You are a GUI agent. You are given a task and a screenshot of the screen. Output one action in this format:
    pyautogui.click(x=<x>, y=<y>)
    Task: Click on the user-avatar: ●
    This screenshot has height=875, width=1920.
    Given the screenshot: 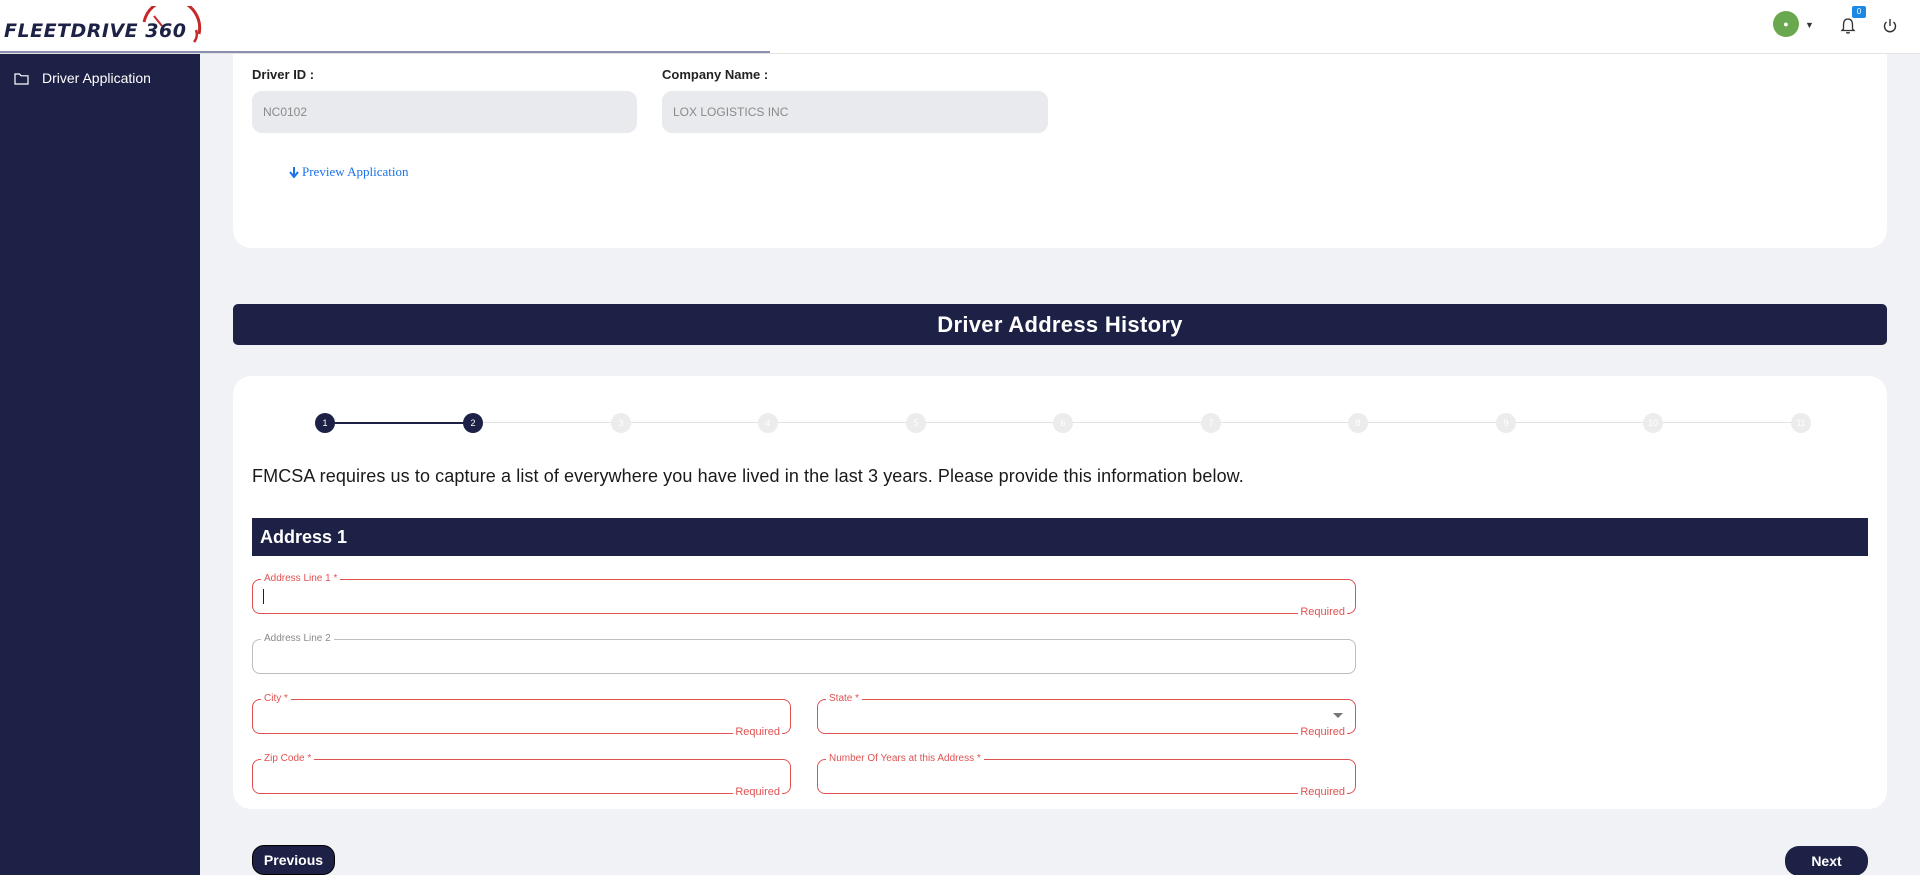 What is the action you would take?
    pyautogui.click(x=1786, y=24)
    